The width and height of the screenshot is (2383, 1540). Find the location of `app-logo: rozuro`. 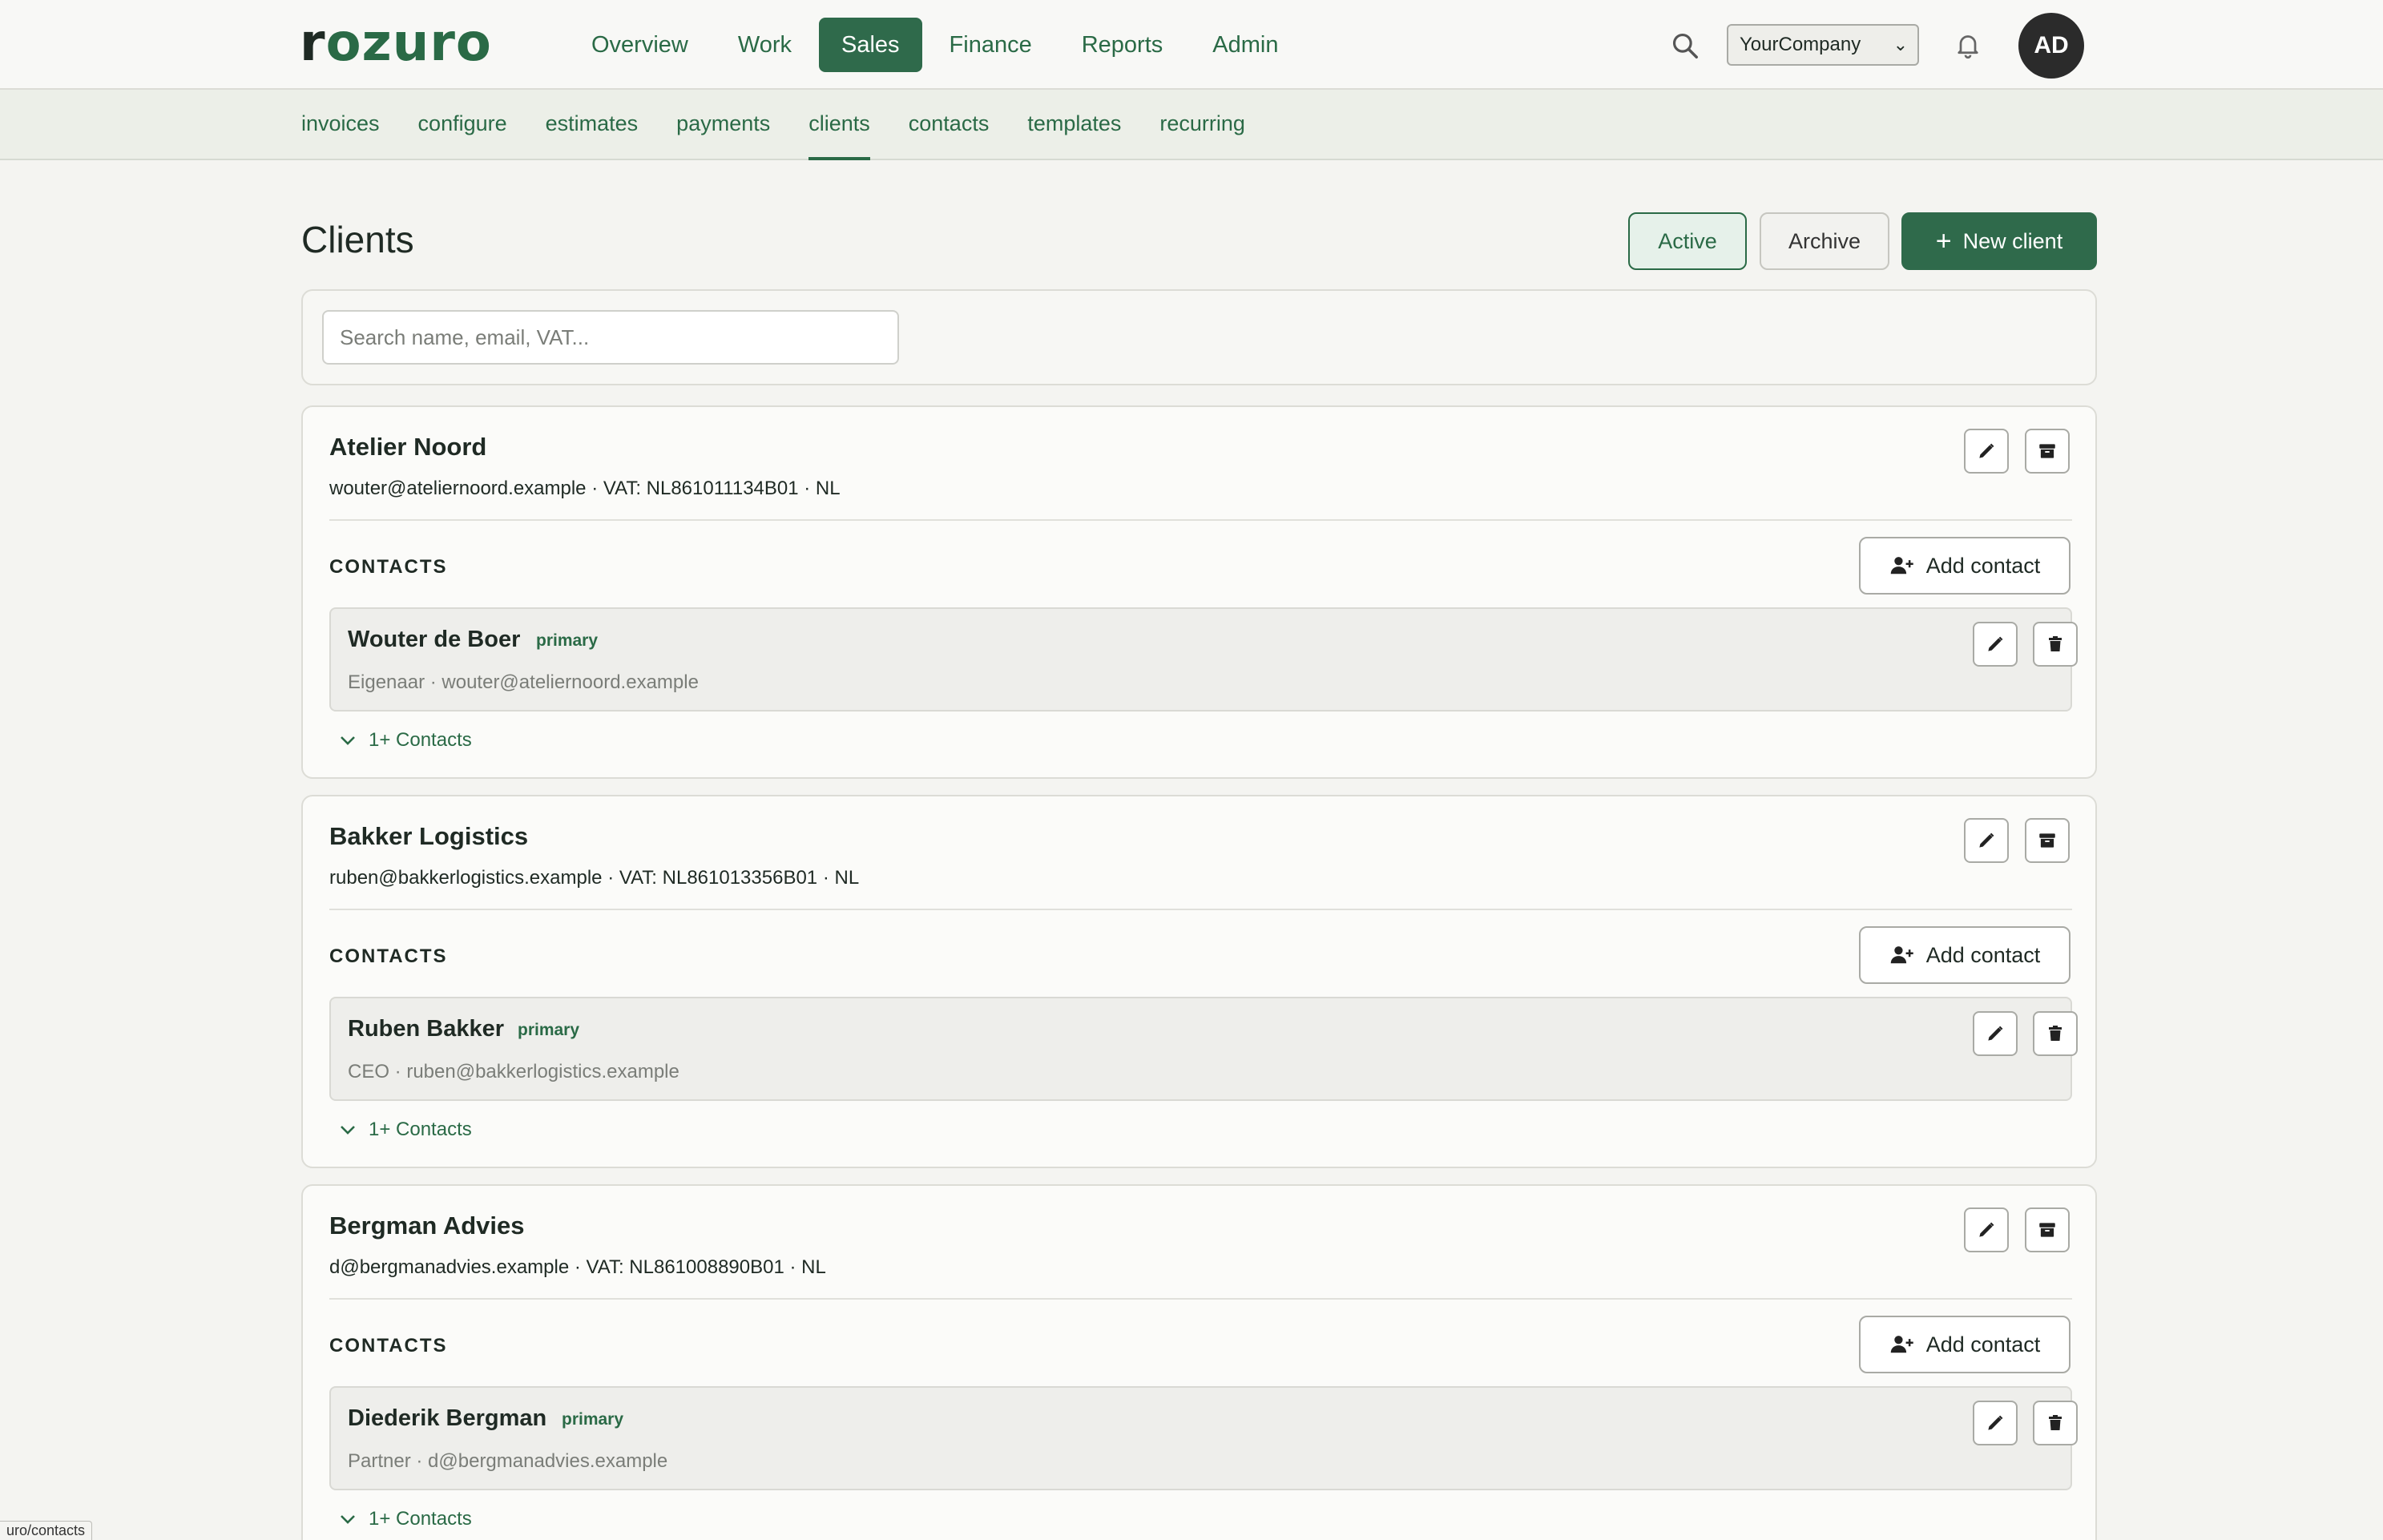

app-logo: rozuro is located at coordinates (396, 43).